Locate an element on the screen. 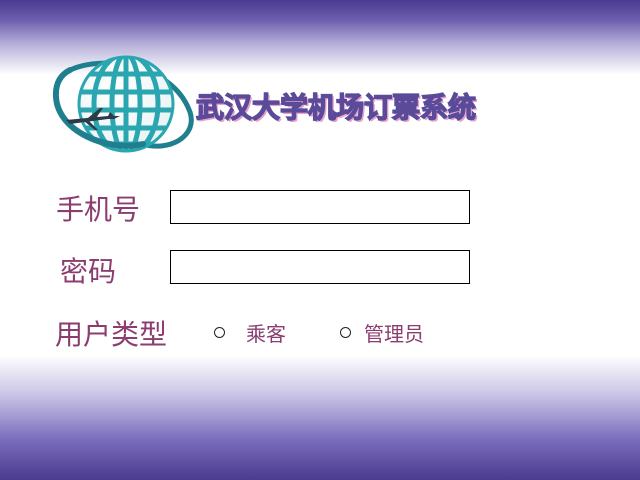  radio-passenger: 乘客 is located at coordinates (250, 332).